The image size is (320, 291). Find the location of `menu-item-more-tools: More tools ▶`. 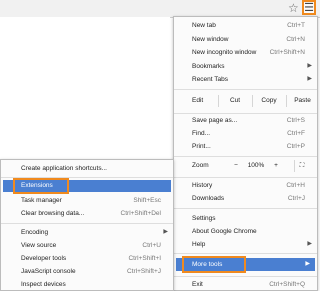

menu-item-more-tools: More tools ▶ is located at coordinates (245, 264).